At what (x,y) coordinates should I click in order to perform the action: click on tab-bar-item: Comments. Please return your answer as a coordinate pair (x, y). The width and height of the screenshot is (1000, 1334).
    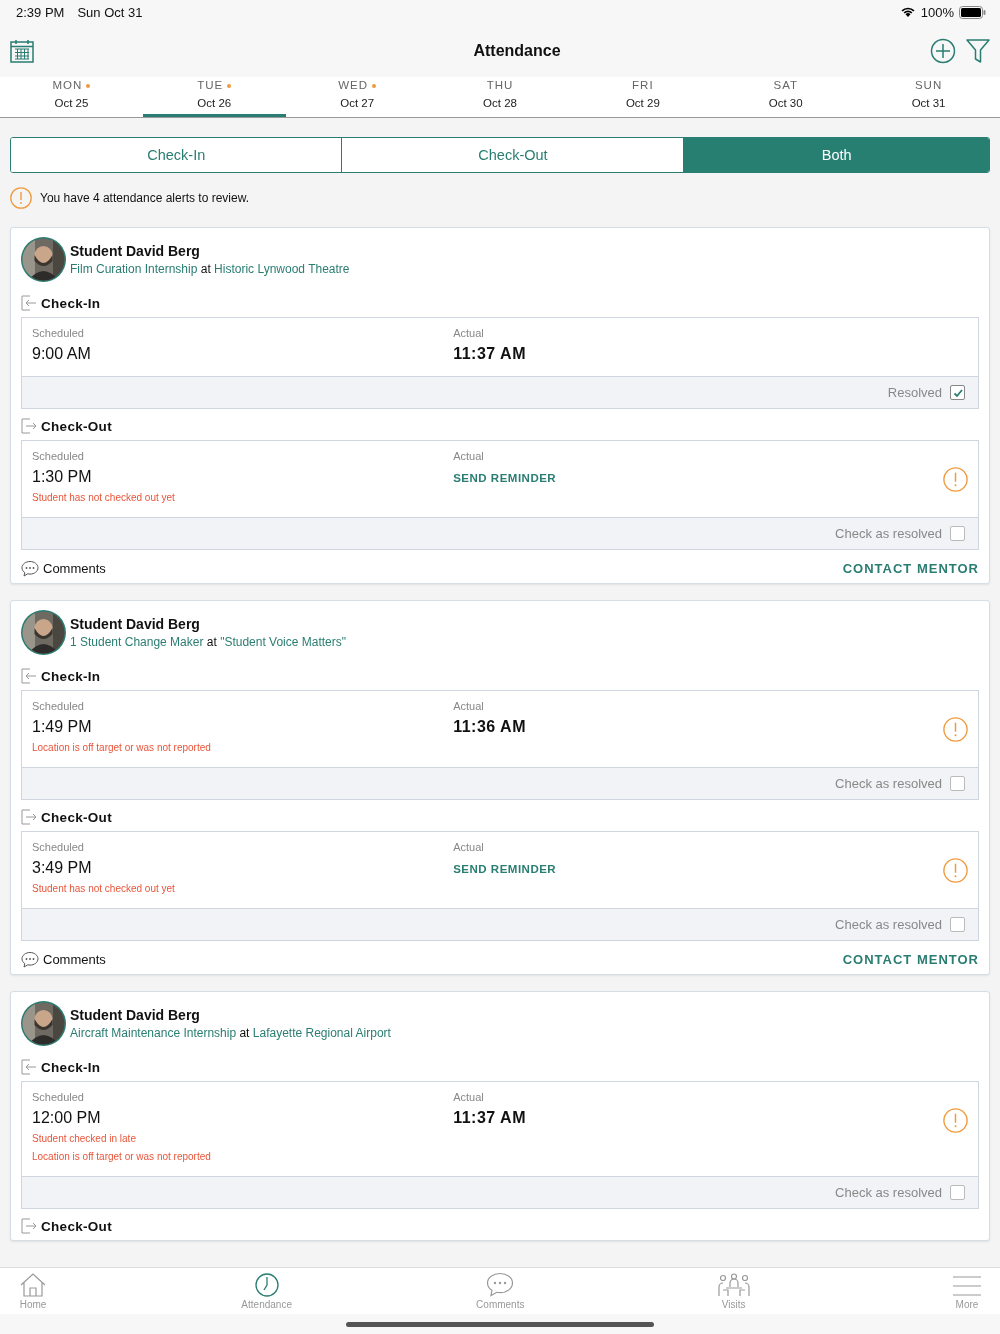
    Looking at the image, I should click on (500, 1291).